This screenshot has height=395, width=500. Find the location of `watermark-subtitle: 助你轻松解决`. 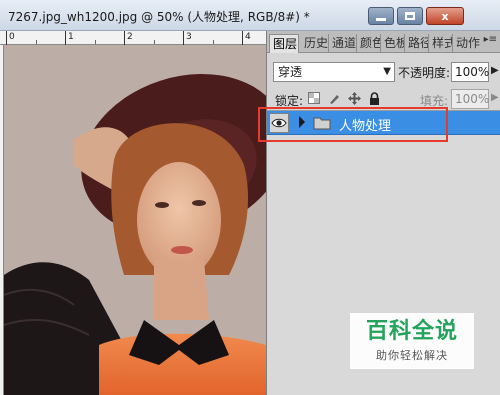

watermark-subtitle: 助你轻松解决 is located at coordinates (412, 355).